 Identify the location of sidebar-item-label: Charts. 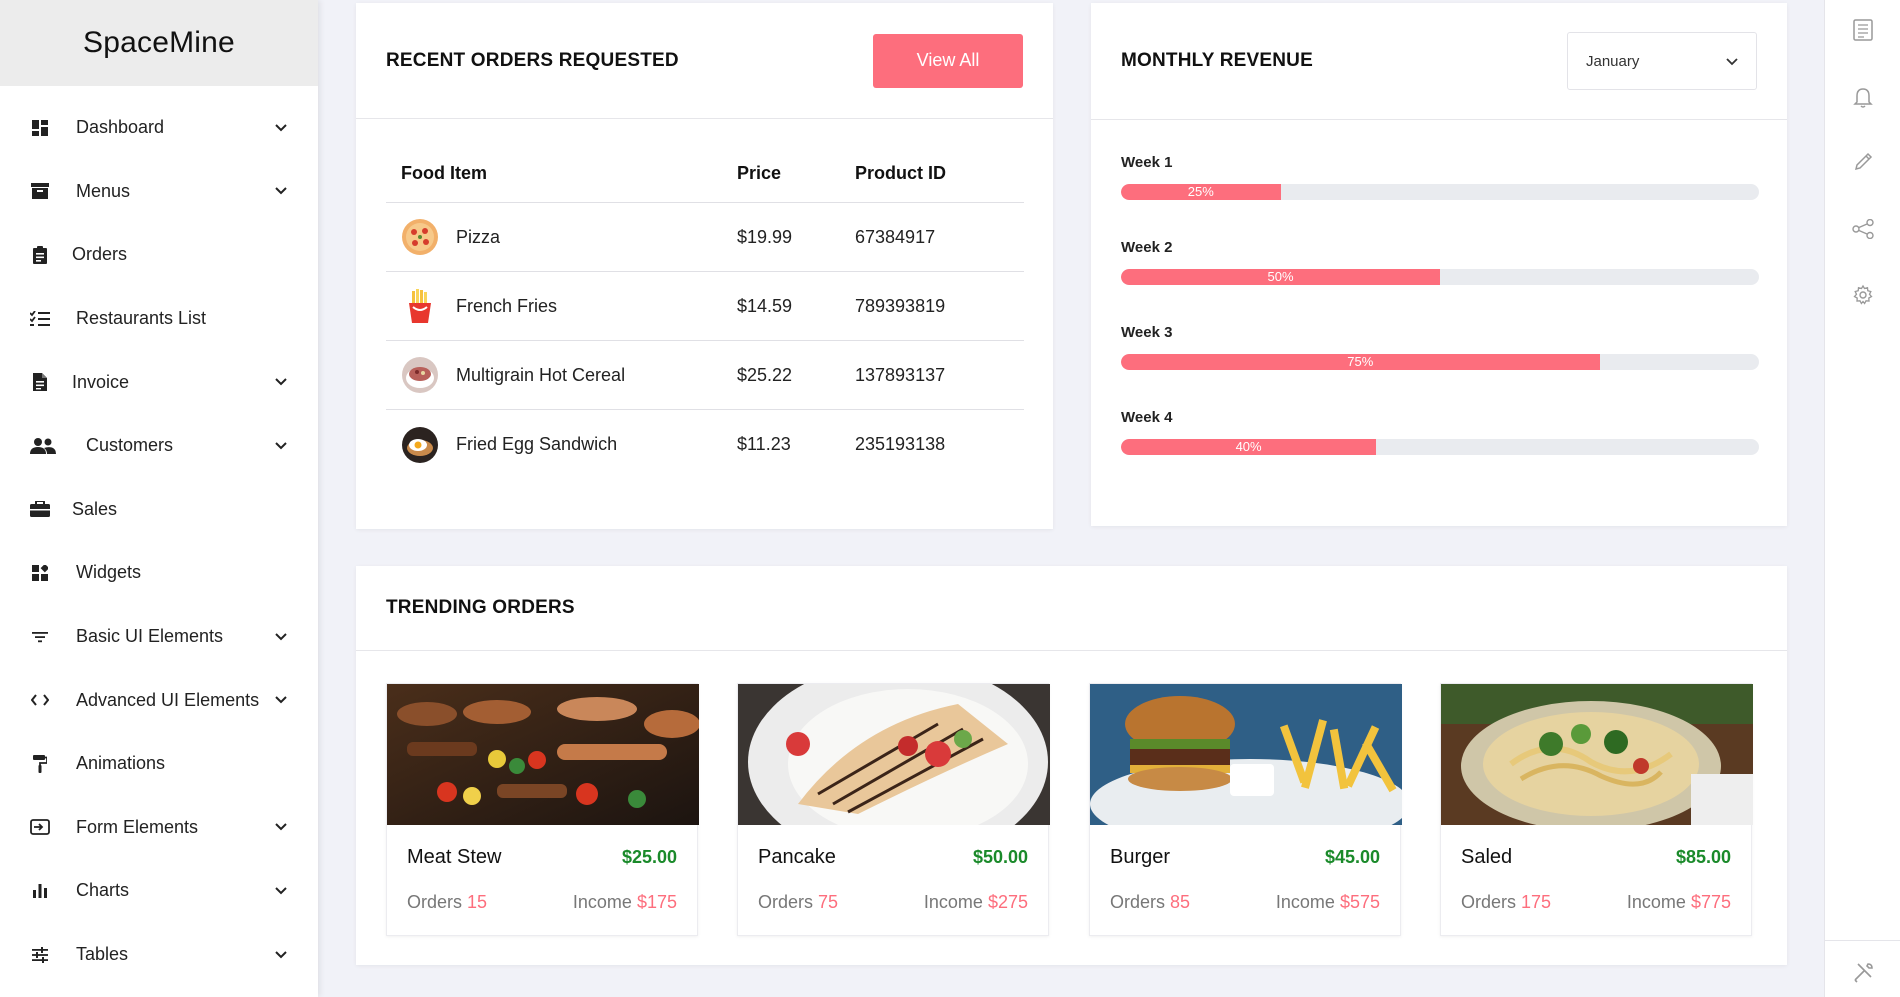
(103, 890).